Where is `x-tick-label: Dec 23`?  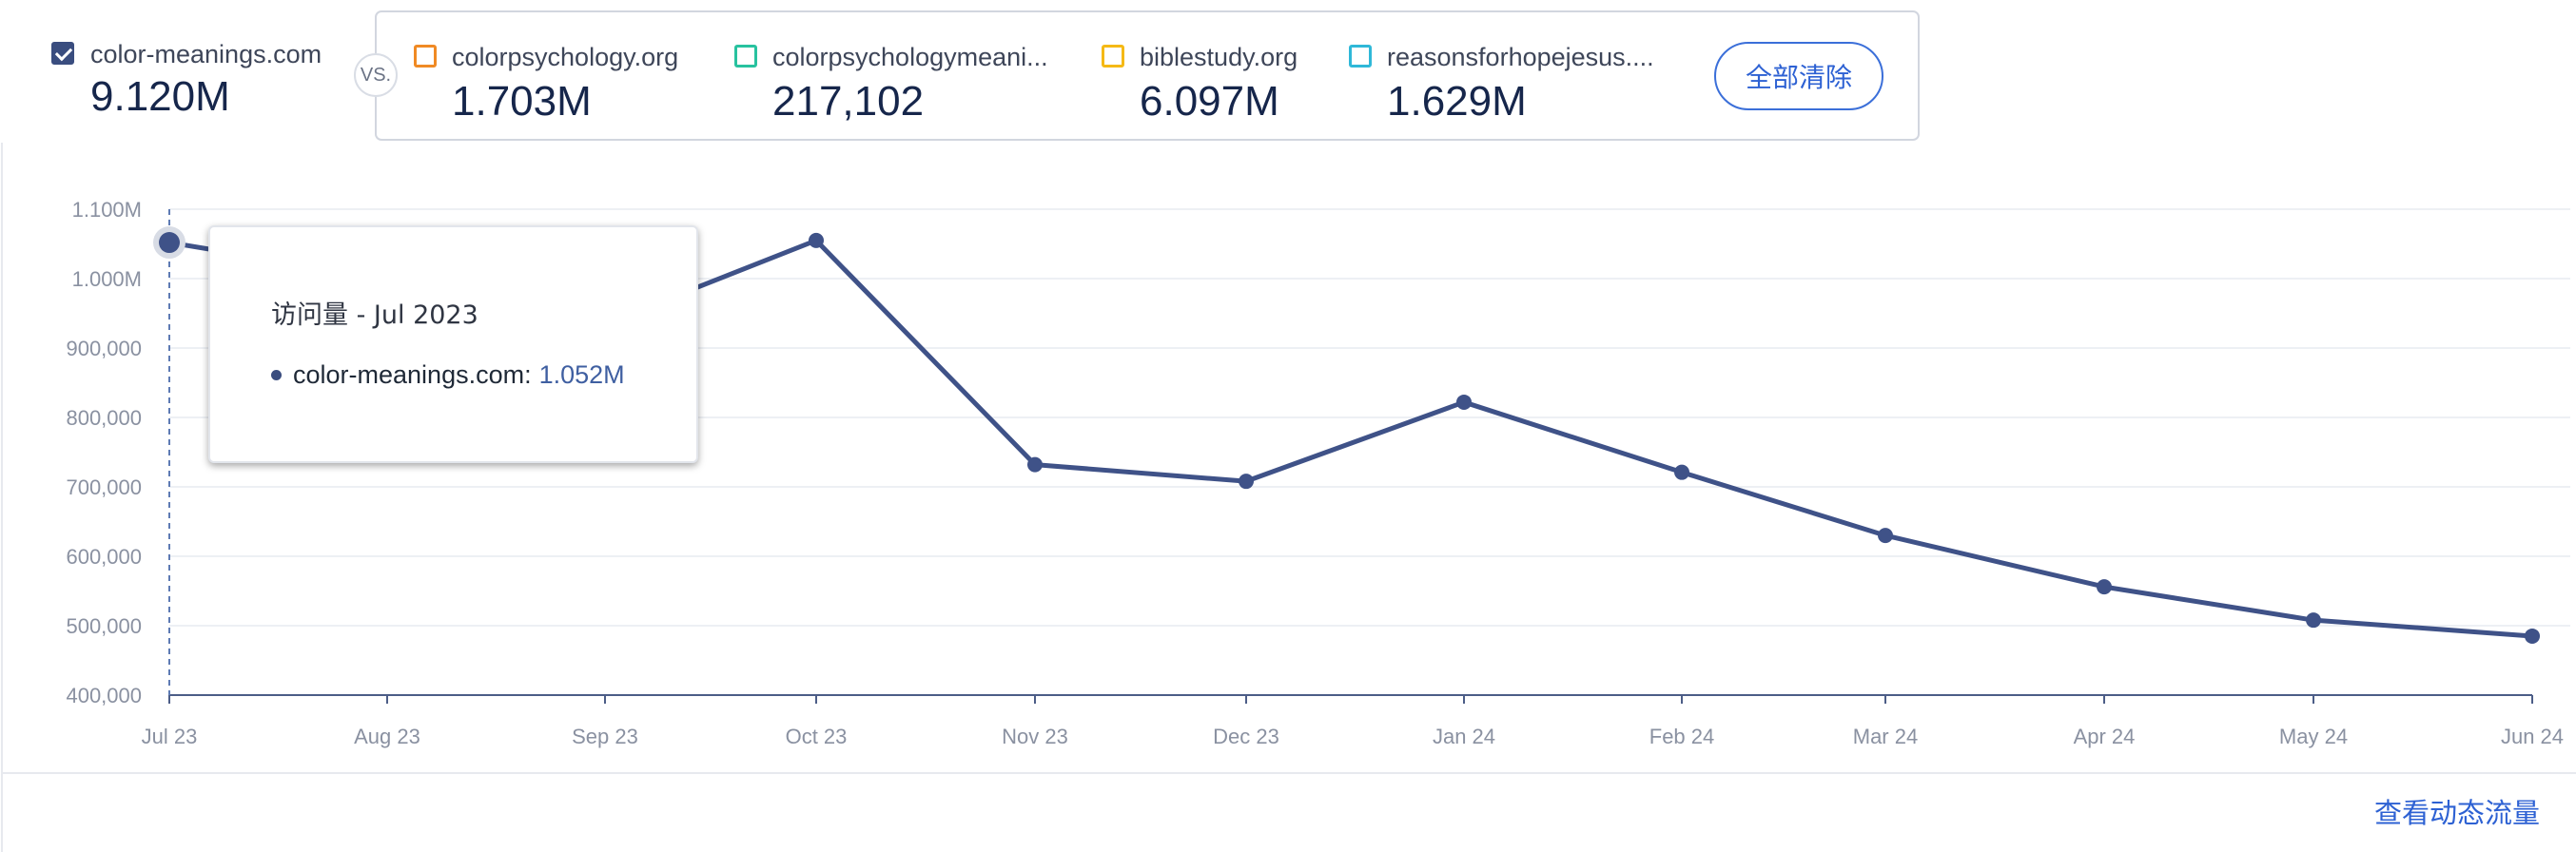
x-tick-label: Dec 23 is located at coordinates (1246, 737).